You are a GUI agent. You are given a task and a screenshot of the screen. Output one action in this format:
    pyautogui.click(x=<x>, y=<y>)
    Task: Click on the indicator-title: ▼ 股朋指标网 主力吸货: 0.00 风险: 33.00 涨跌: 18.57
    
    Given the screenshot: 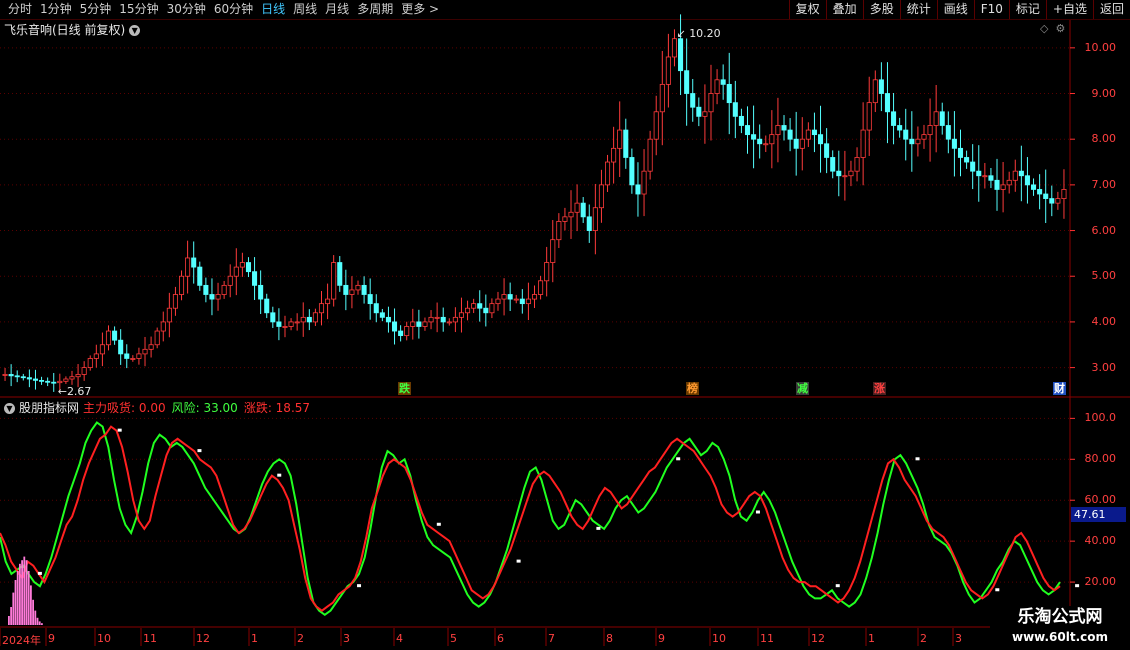 What is the action you would take?
    pyautogui.click(x=157, y=407)
    